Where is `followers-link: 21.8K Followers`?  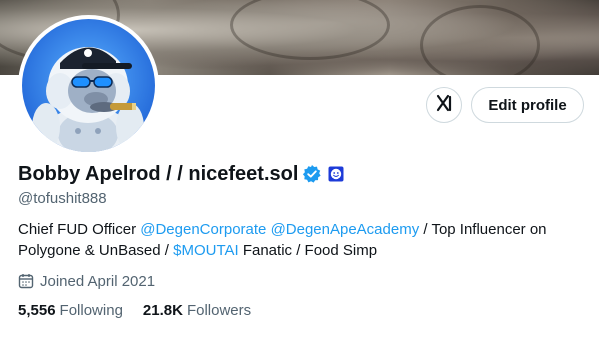 followers-link: 21.8K Followers is located at coordinates (197, 310).